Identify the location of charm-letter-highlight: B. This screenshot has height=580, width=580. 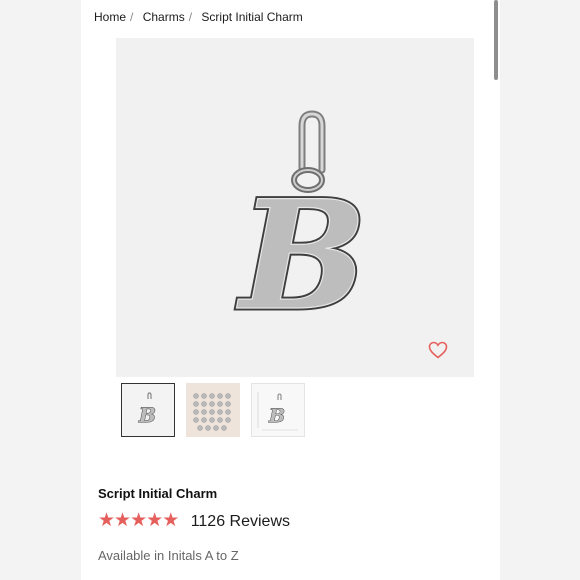
(301, 256).